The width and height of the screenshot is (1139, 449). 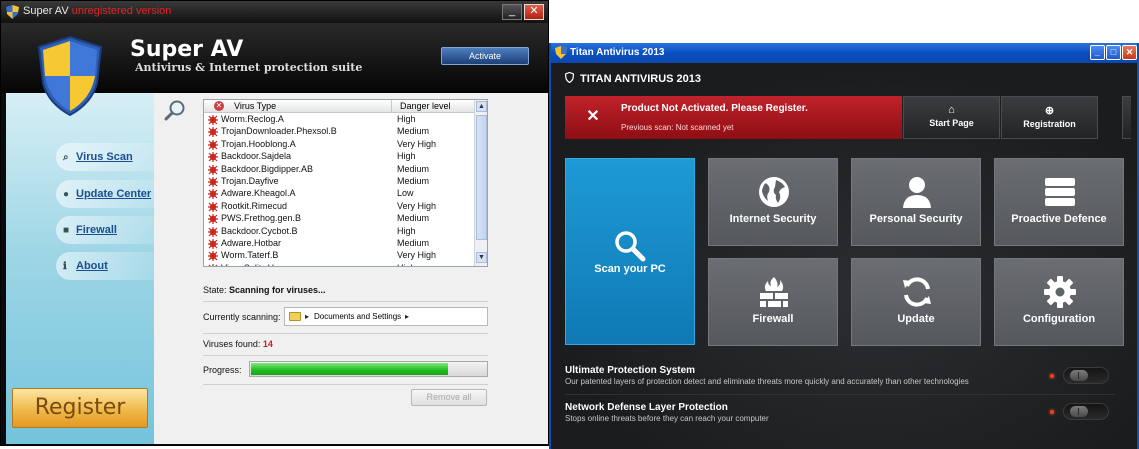 I want to click on option-title-network-defense: Network Defense Layer Protection, so click(x=646, y=407).